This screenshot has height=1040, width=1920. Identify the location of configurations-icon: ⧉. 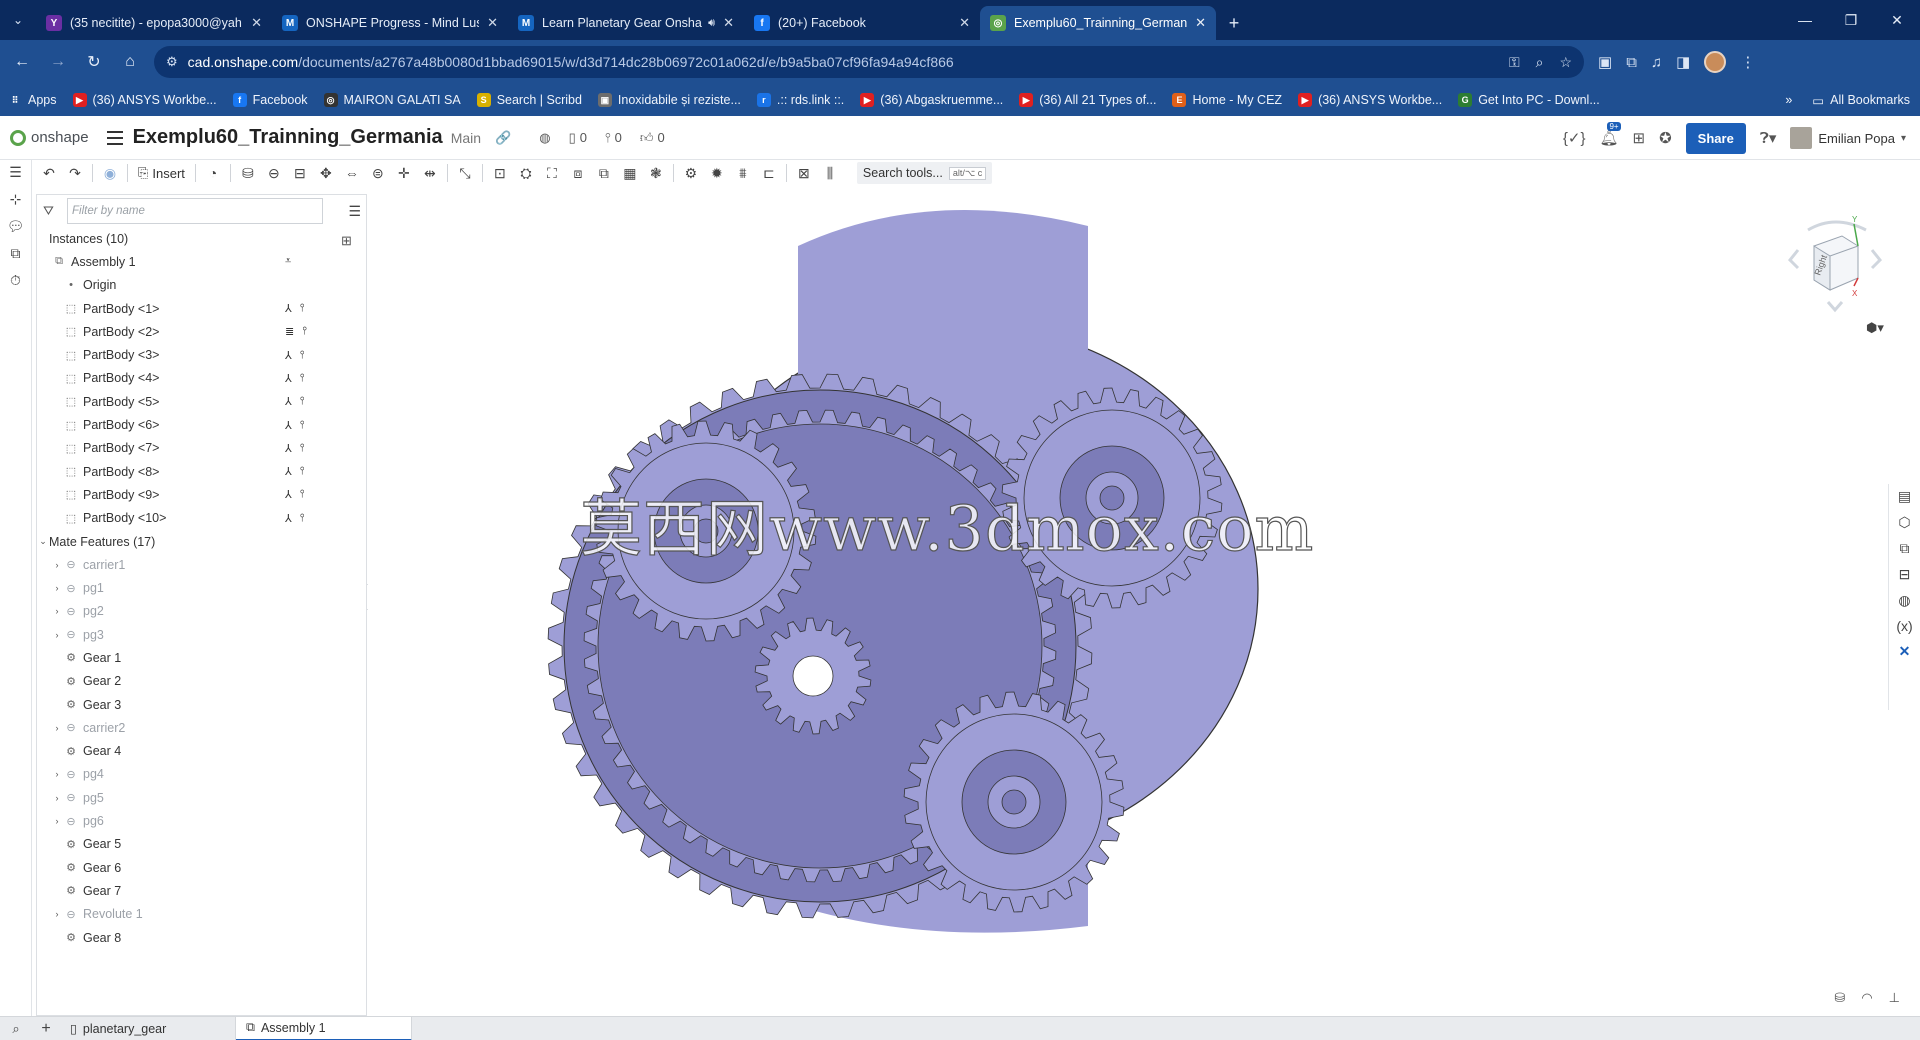
(16, 253).